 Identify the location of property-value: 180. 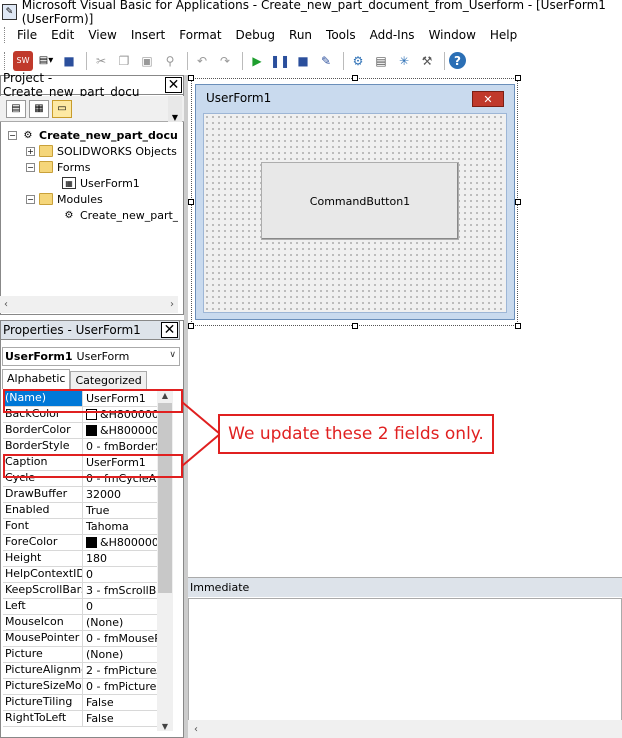
(120, 558).